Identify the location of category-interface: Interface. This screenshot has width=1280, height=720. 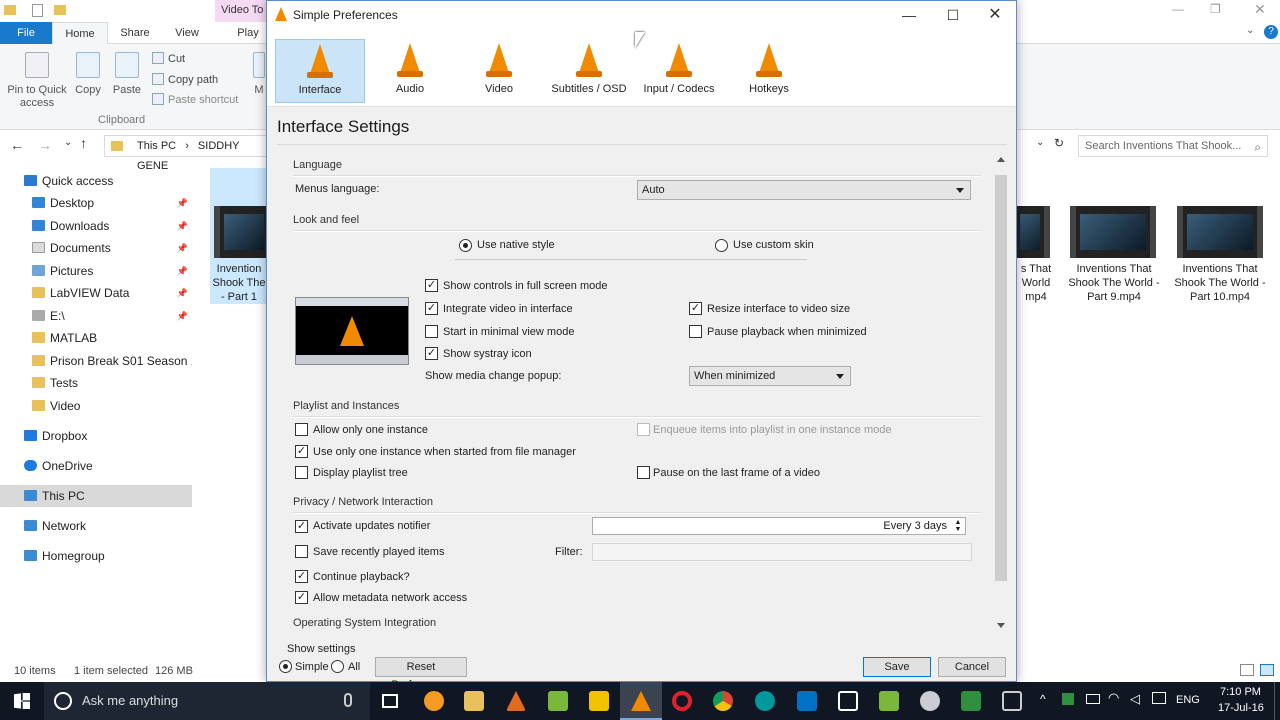
(320, 71).